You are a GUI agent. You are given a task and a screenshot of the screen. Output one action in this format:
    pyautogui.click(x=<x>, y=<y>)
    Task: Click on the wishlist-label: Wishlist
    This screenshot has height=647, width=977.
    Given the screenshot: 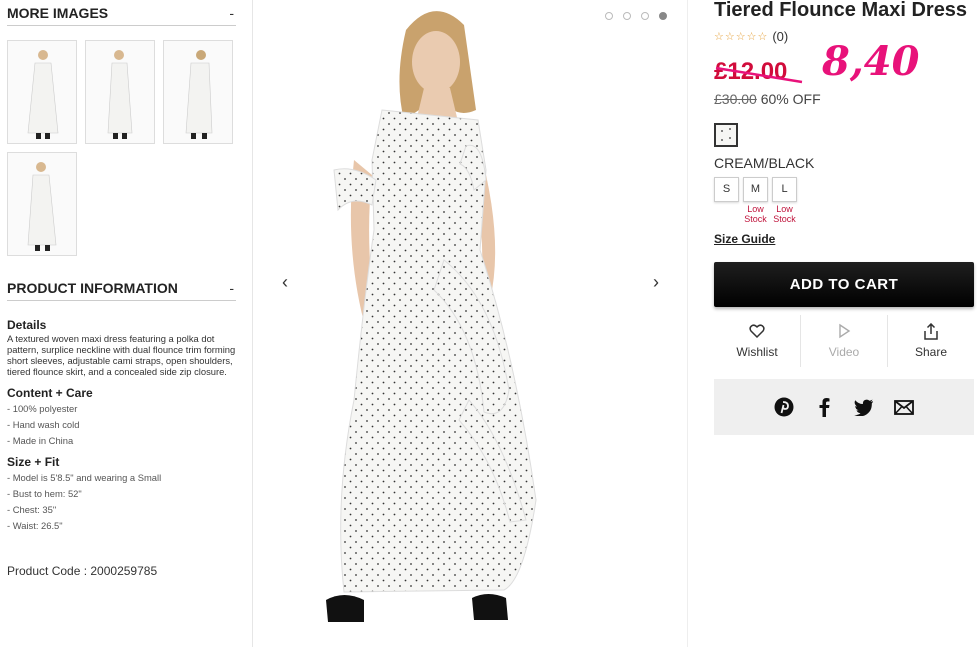 What is the action you would take?
    pyautogui.click(x=757, y=352)
    